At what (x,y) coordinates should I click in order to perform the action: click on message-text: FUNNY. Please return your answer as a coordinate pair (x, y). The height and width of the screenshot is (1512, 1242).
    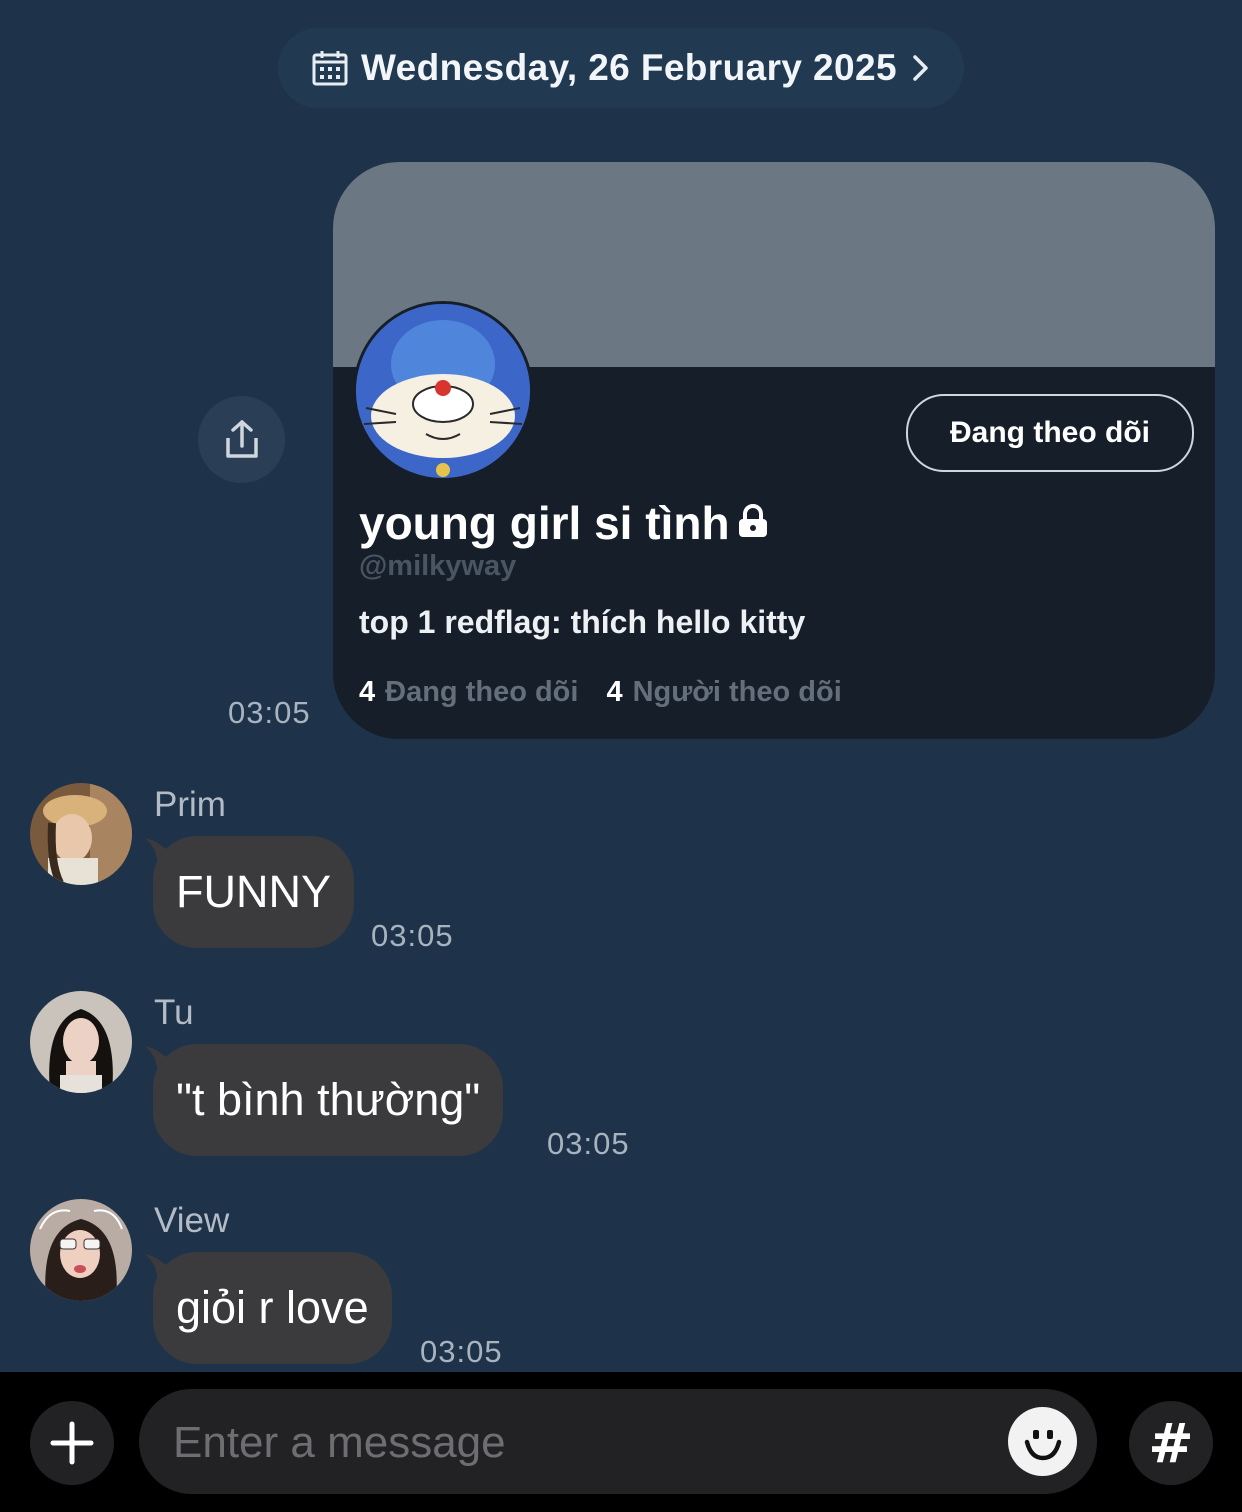
    Looking at the image, I should click on (253, 891).